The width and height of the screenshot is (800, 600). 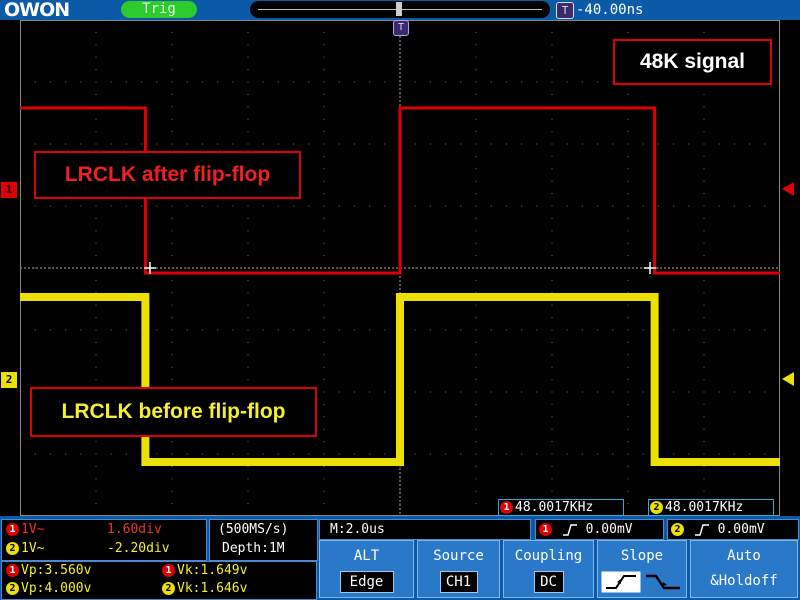 I want to click on channel-settings-panel: 1 1V~ 1.60div 2 1V~ -2.20div, so click(x=104, y=540).